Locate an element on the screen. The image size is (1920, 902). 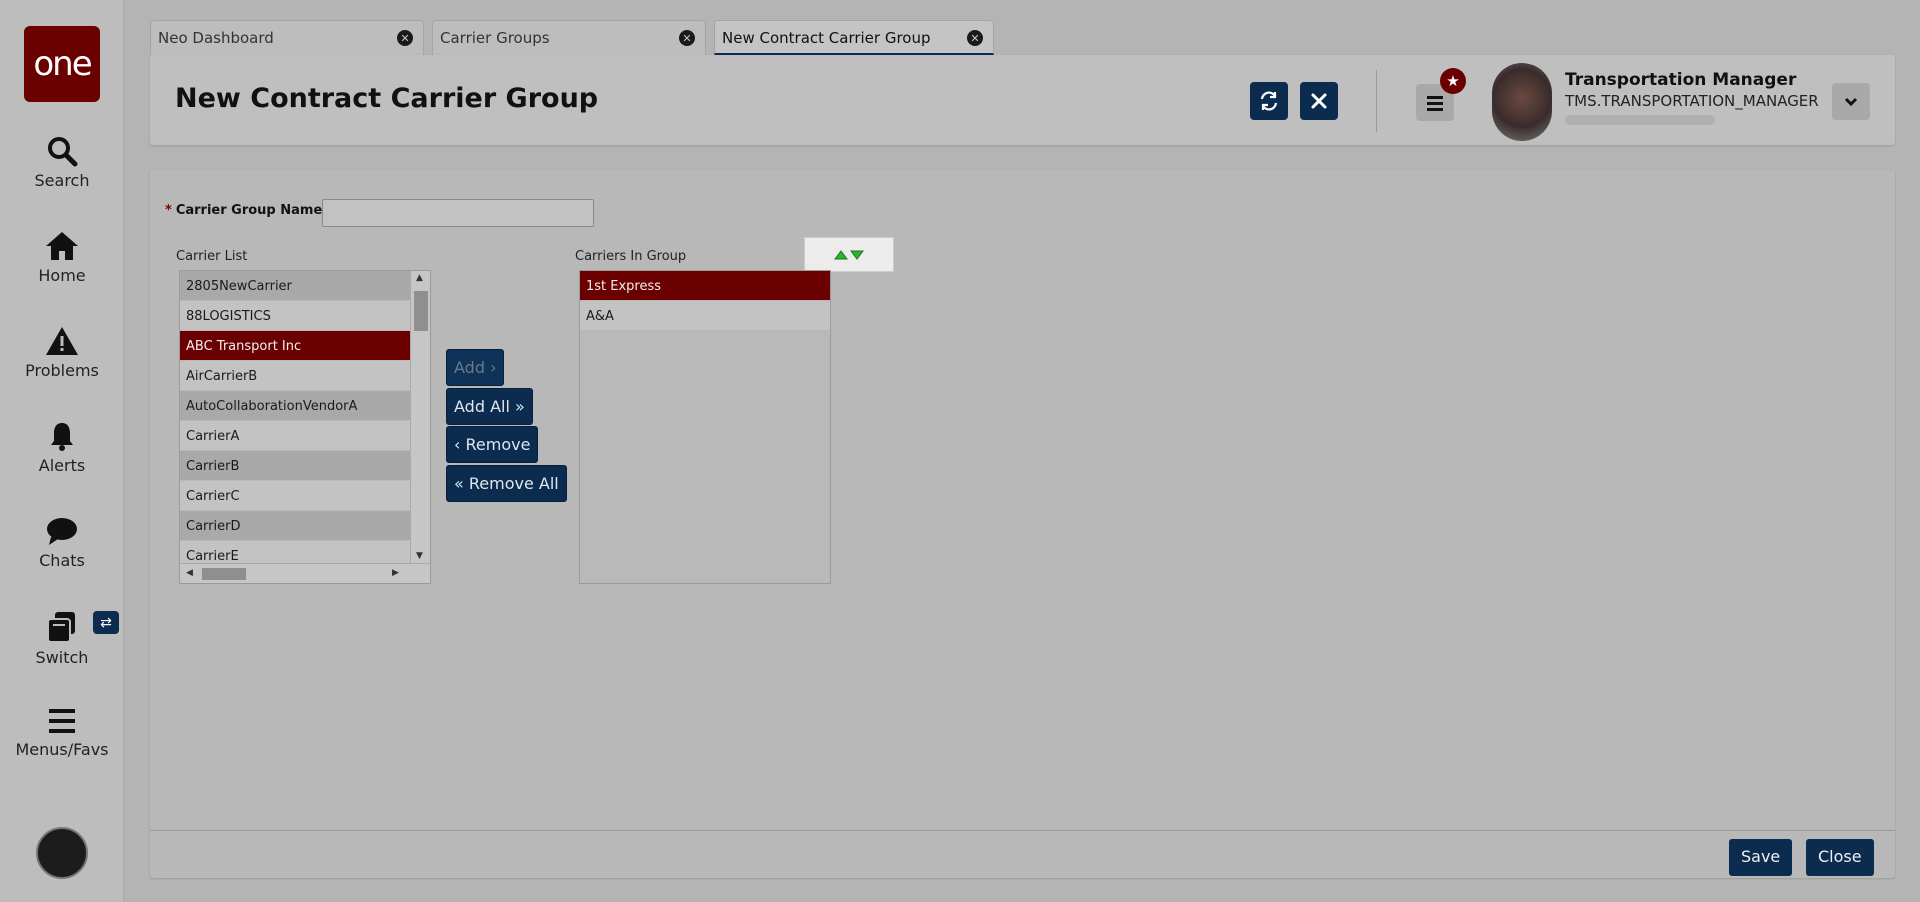
user-menu-dropdown is located at coordinates (1851, 101).